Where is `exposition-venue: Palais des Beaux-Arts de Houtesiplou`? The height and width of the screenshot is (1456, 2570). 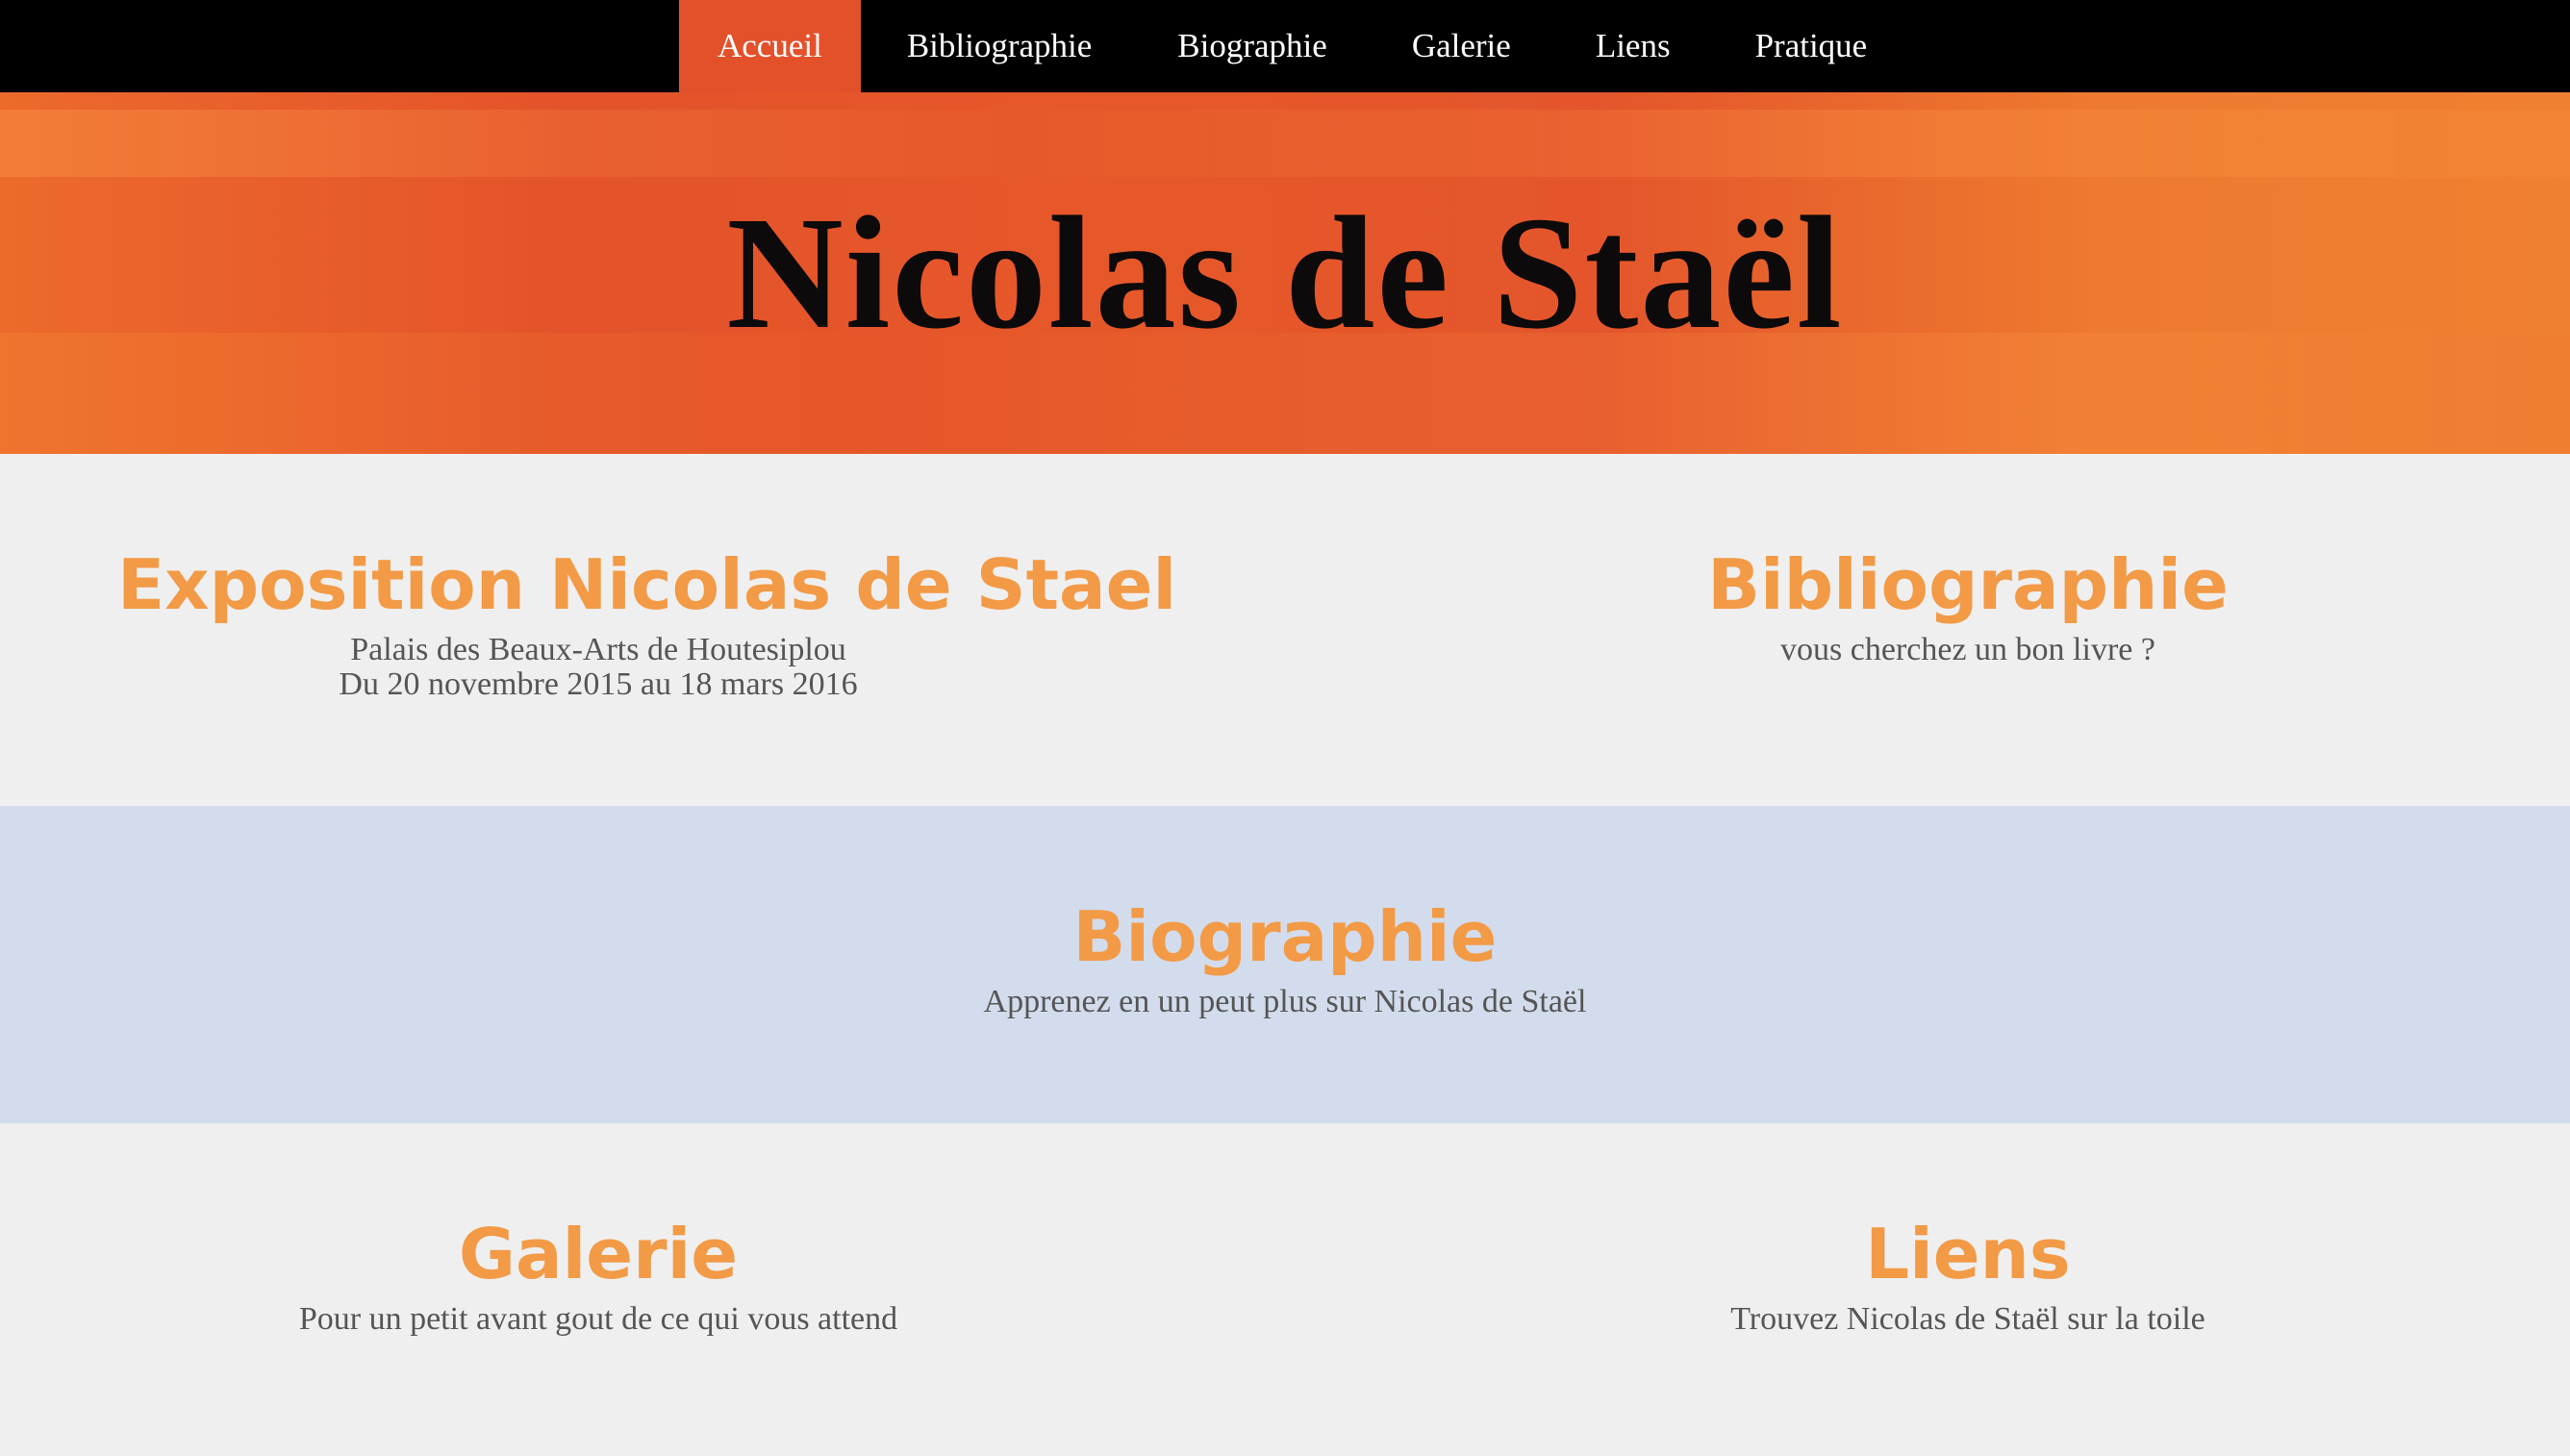 exposition-venue: Palais des Beaux-Arts de Houtesiplou is located at coordinates (598, 649).